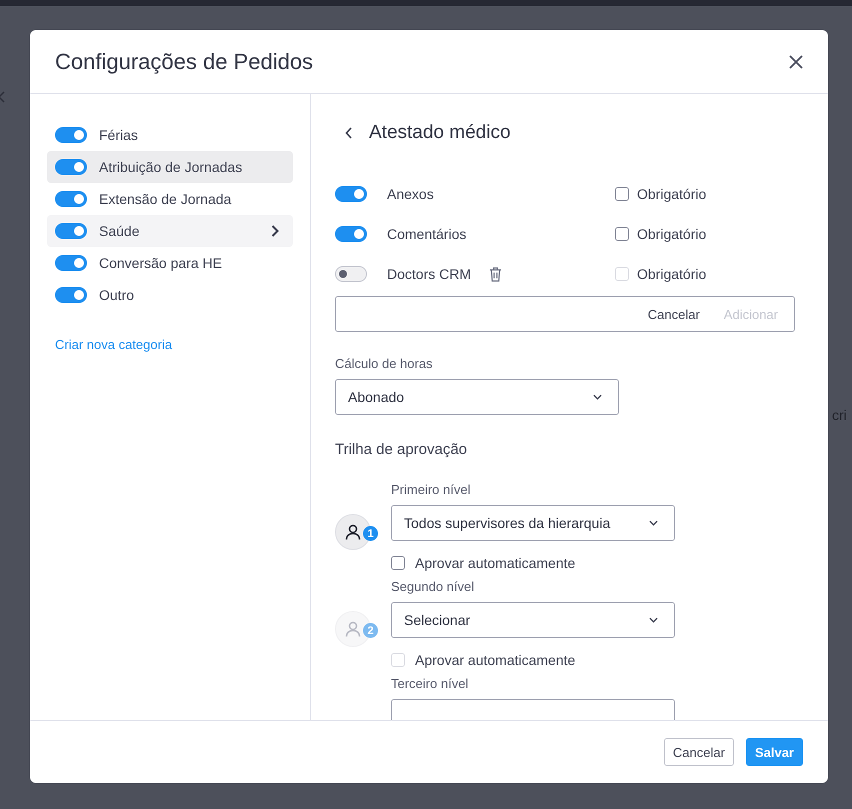 The width and height of the screenshot is (852, 809). Describe the element at coordinates (184, 61) in the screenshot. I see `dialog-title: Configurações de Pedidos` at that location.